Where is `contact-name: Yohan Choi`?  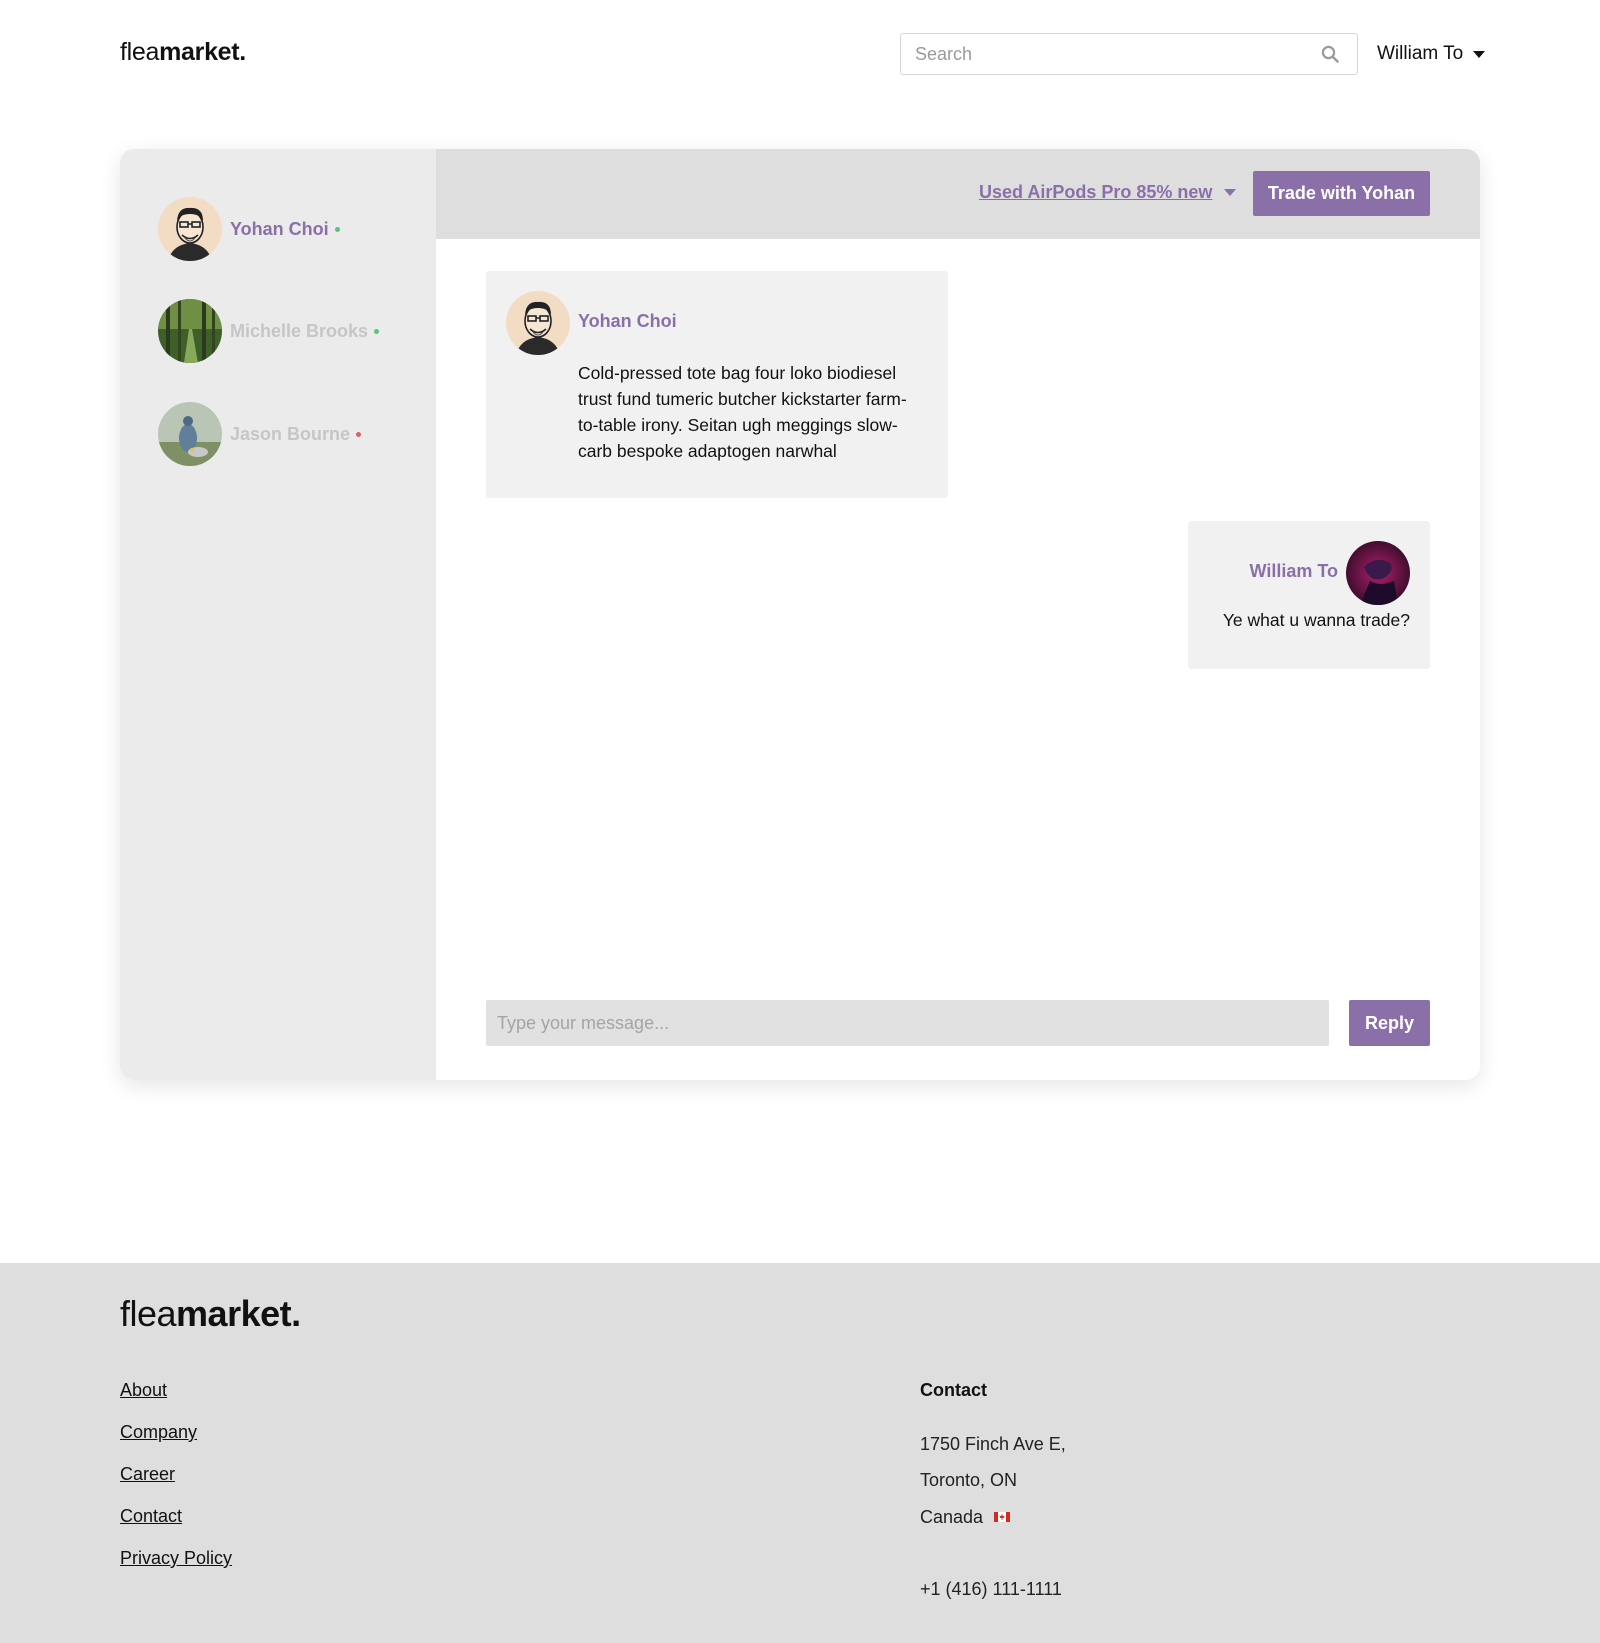
contact-name: Yohan Choi is located at coordinates (279, 228).